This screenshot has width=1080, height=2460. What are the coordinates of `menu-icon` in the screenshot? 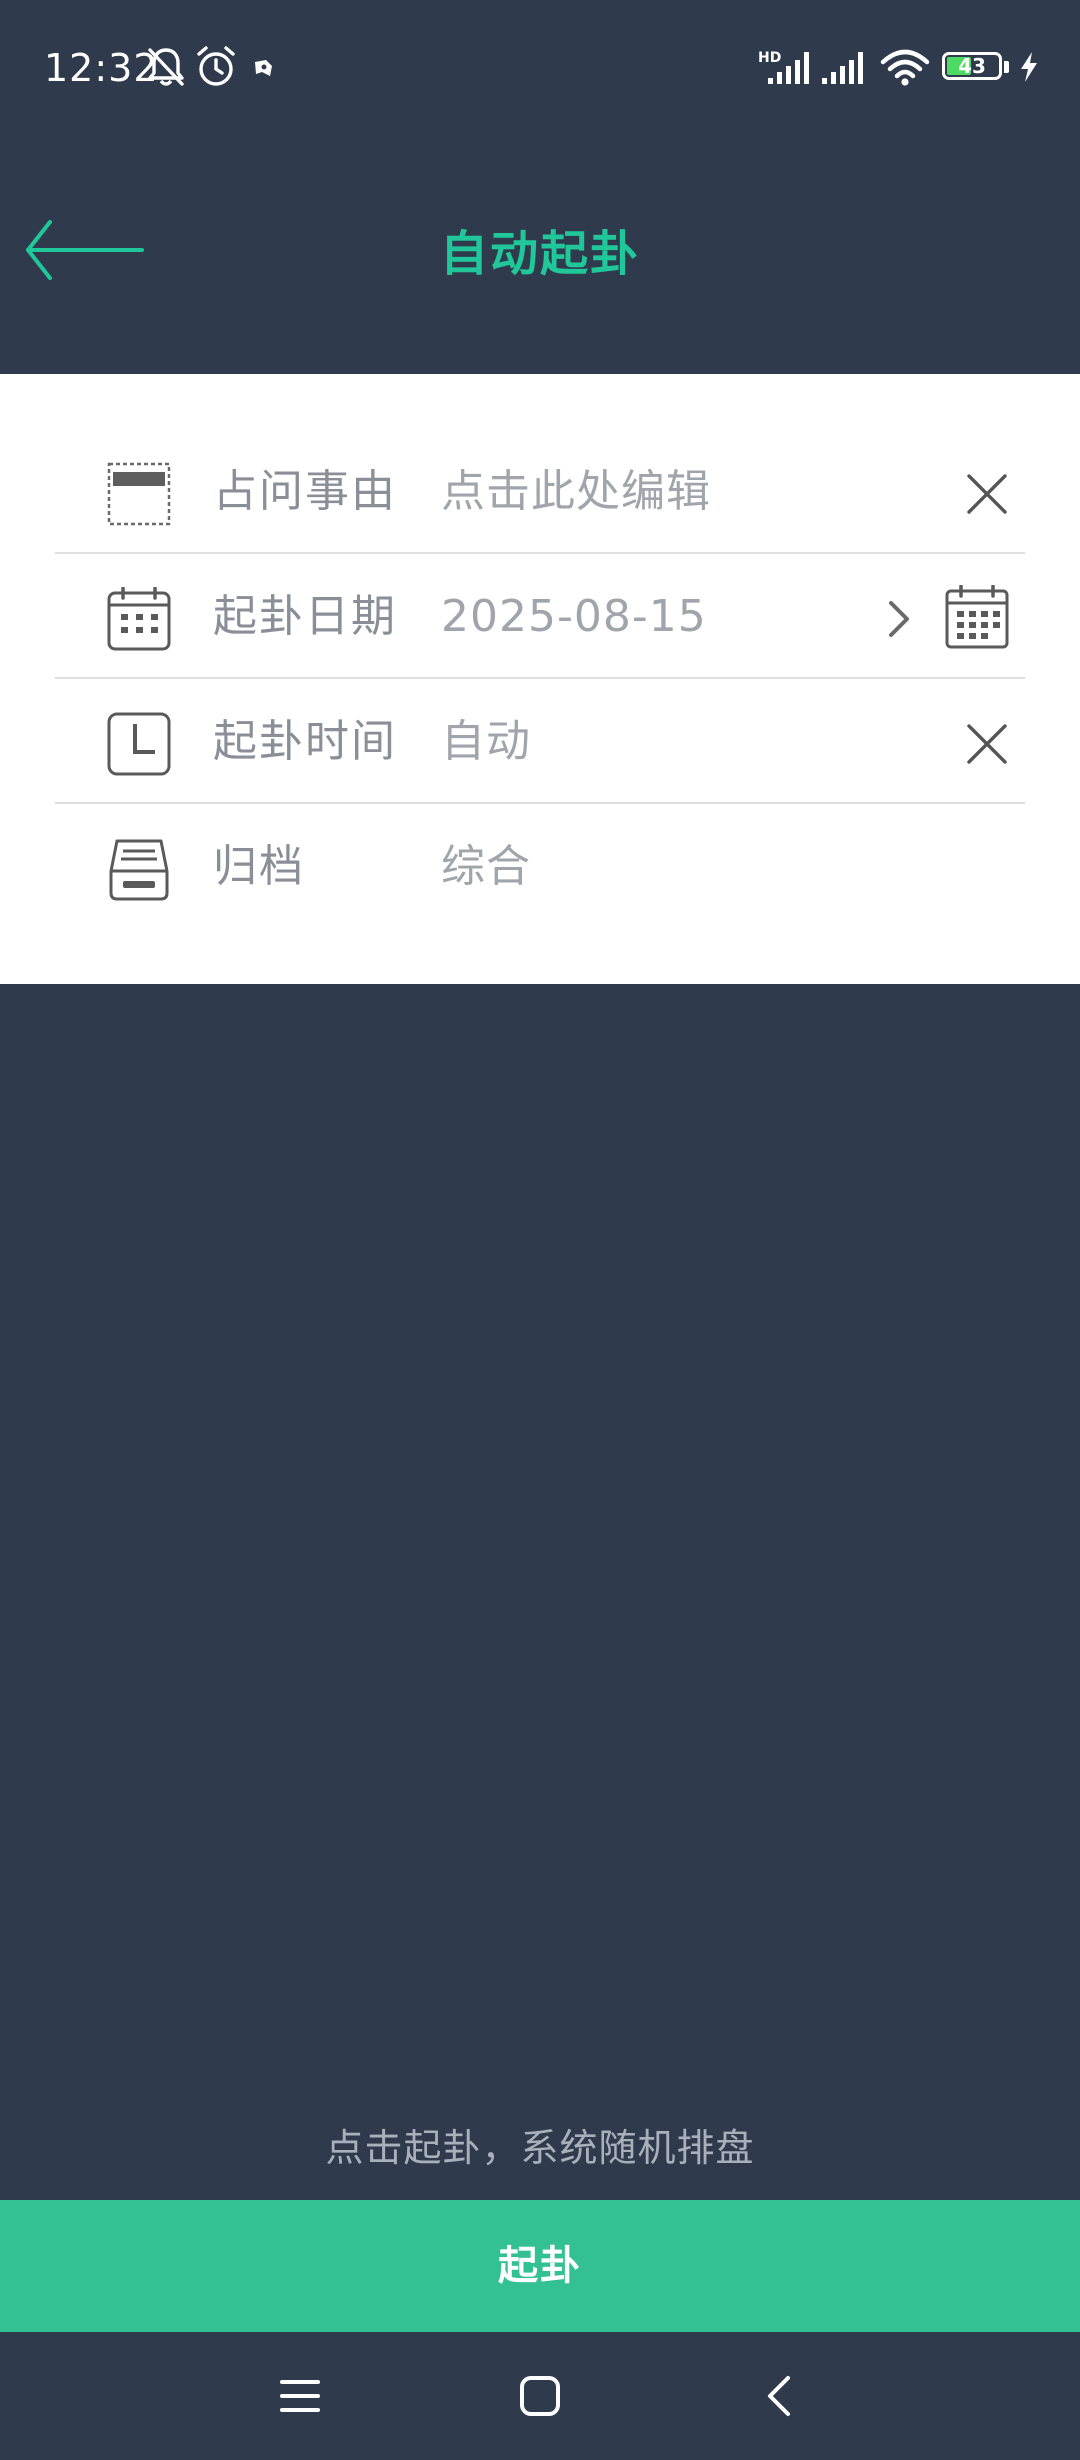 It's located at (300, 2396).